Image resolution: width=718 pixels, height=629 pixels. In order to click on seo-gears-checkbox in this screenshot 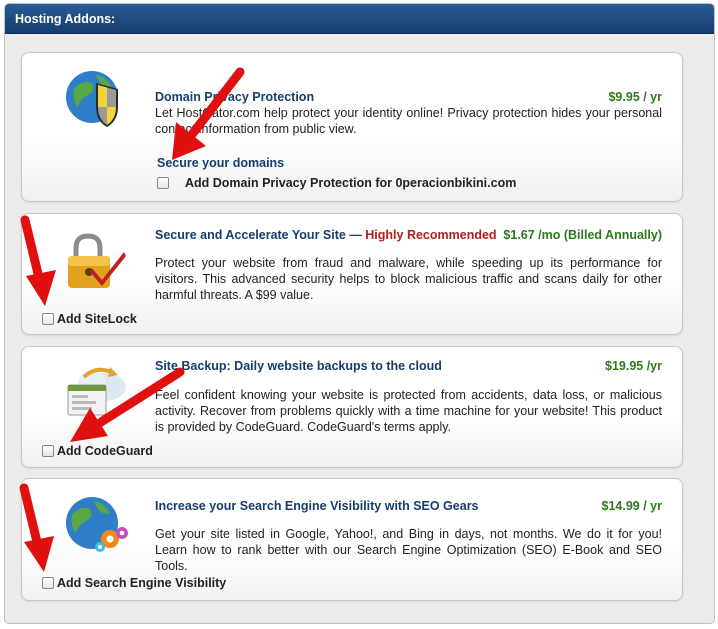, I will do `click(48, 583)`.